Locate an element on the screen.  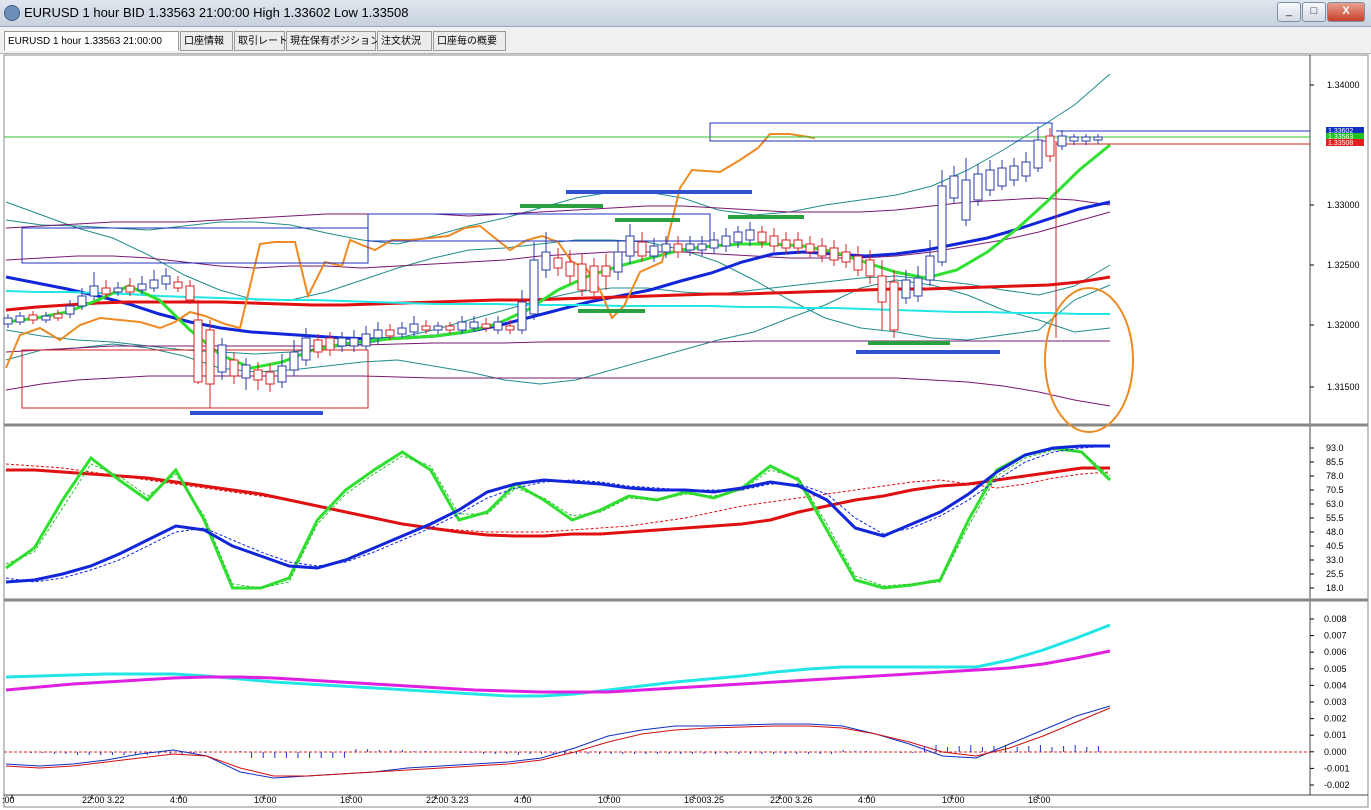
stoch-tick-label: 40.5 is located at coordinates (1335, 546).